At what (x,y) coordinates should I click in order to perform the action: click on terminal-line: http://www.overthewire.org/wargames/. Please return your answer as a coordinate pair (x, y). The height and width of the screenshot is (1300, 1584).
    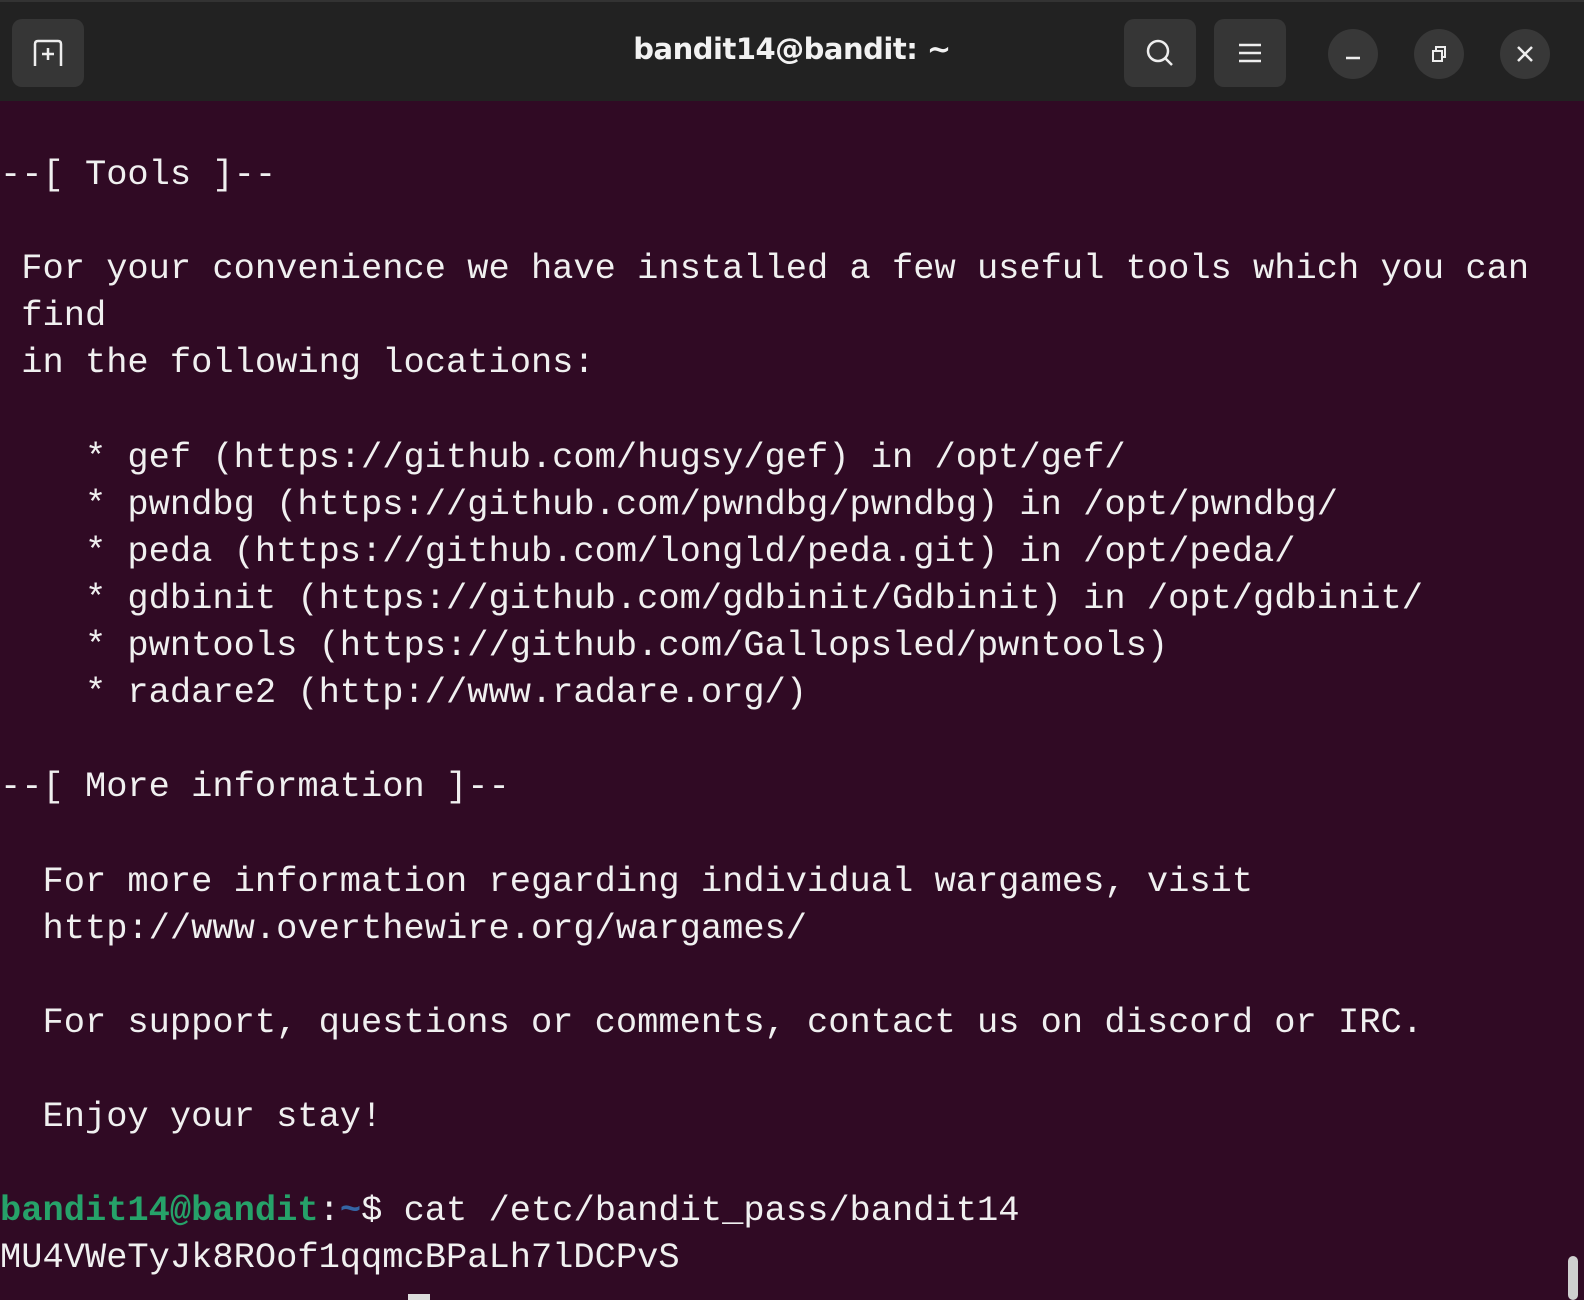
    Looking at the image, I should click on (404, 928).